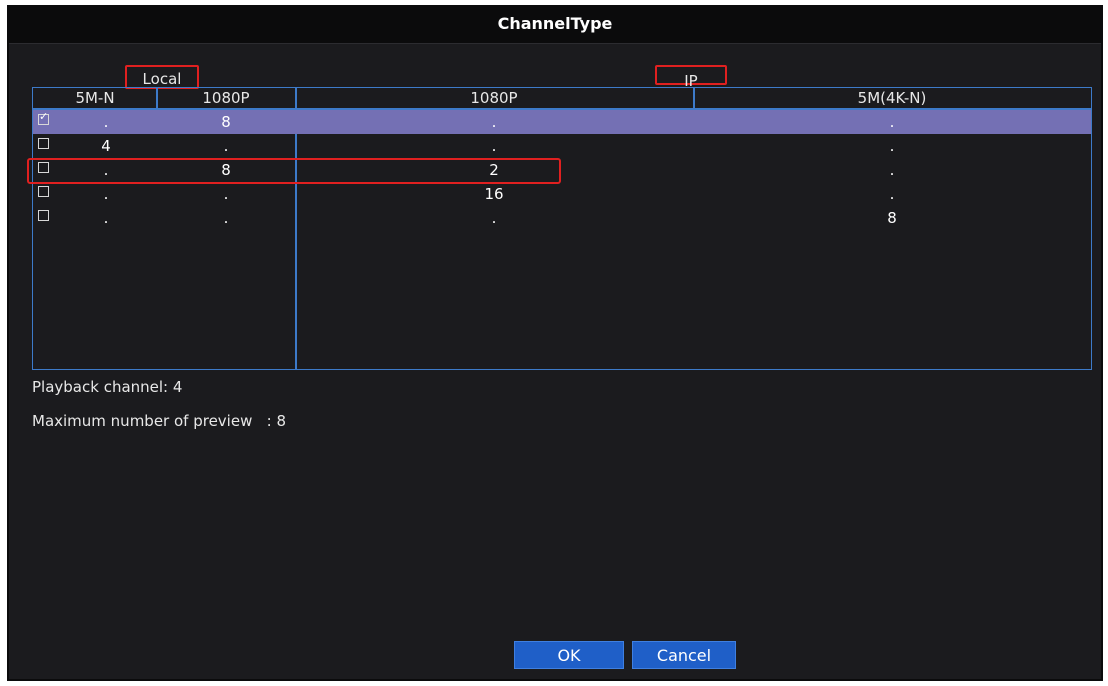  Describe the element at coordinates (691, 77) in the screenshot. I see `group-label-ip: IP` at that location.